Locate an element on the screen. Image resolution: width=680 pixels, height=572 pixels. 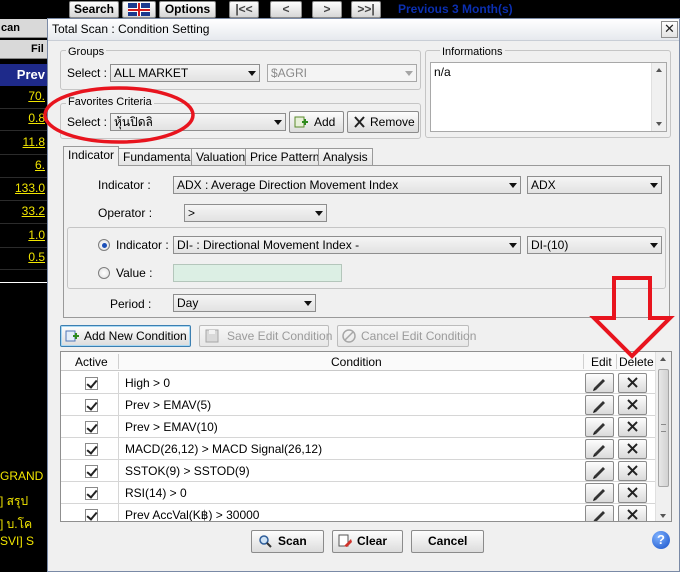
compare-line-select: DI-(10) is located at coordinates (594, 245).